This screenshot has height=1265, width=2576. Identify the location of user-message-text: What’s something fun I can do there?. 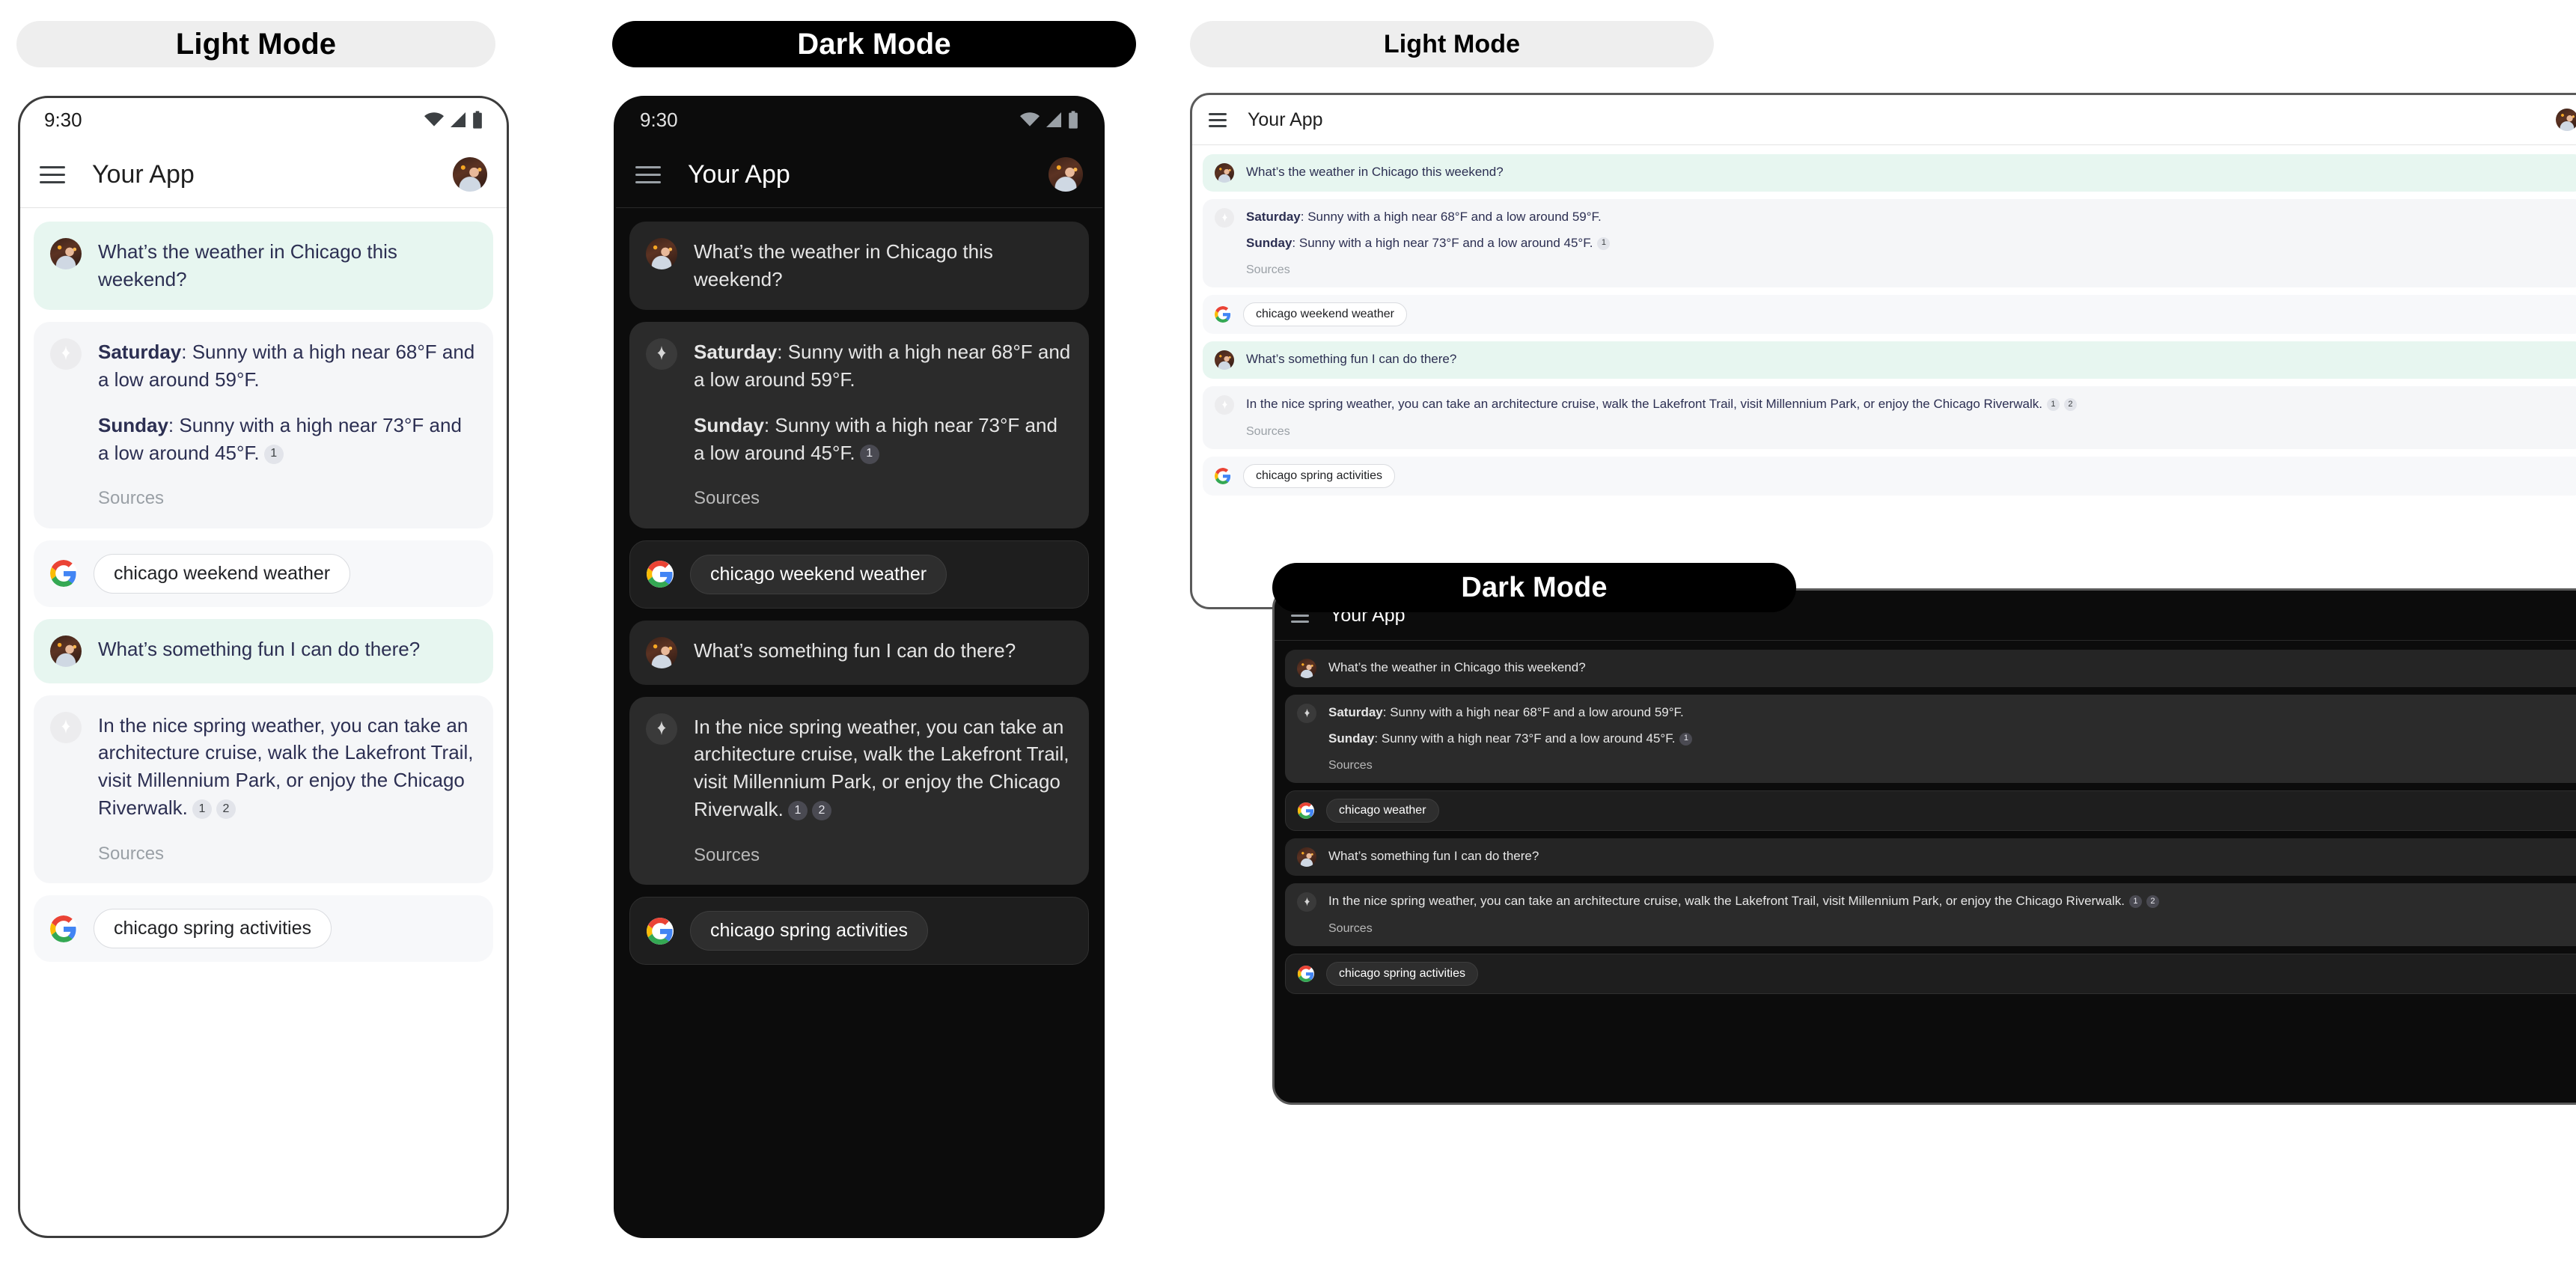
(259, 648).